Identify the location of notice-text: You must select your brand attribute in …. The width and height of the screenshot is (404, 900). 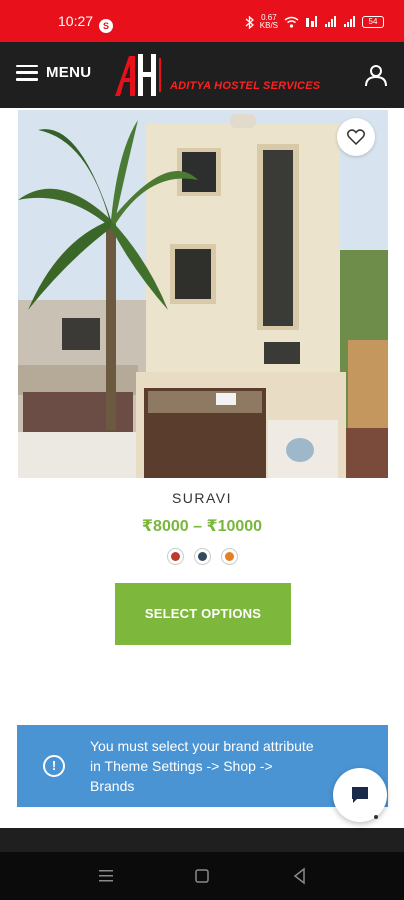
(202, 766).